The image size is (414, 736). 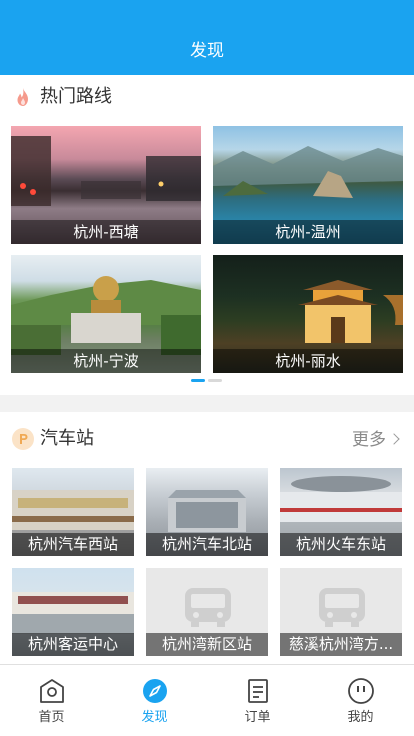 I want to click on tab-orders: 订单, so click(x=257, y=700).